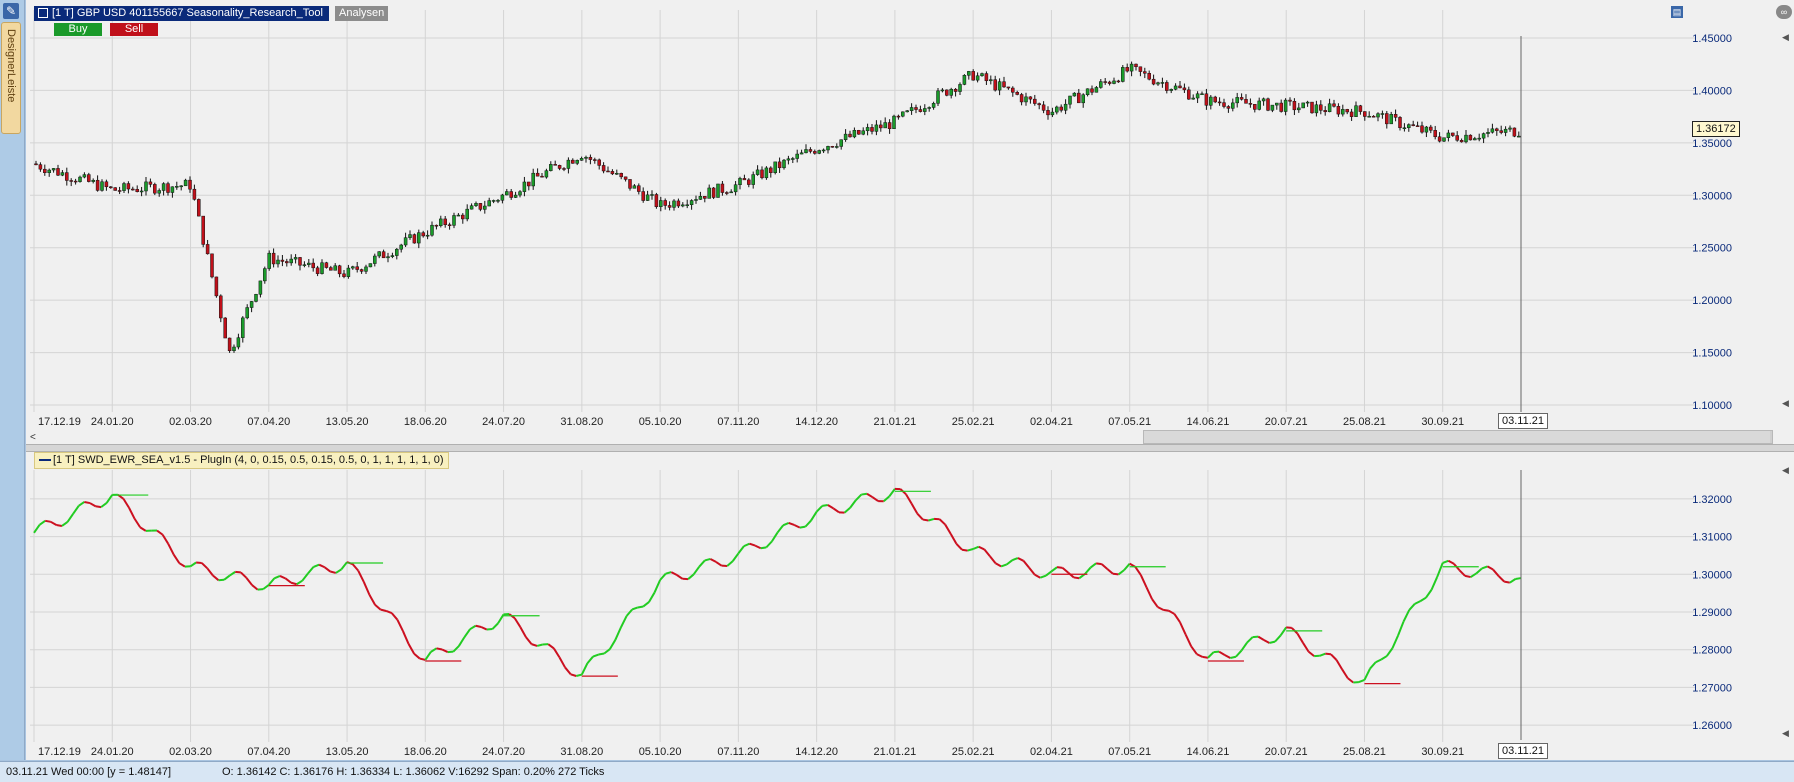 The width and height of the screenshot is (1794, 782). What do you see at coordinates (738, 422) in the screenshot?
I see `price-x-tick-label: 07.11.20` at bounding box center [738, 422].